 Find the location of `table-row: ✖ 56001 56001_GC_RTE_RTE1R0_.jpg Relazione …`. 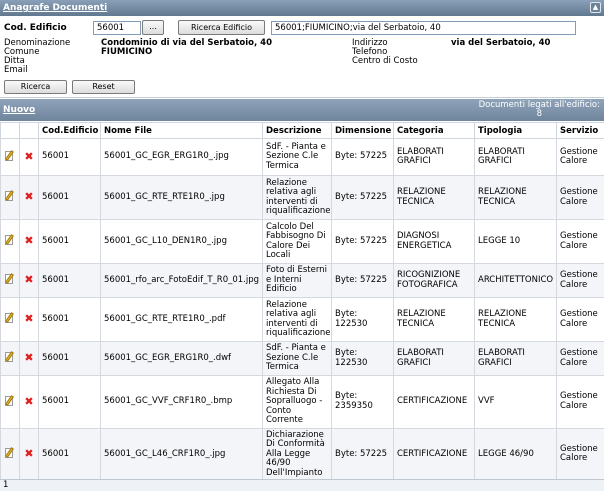

table-row: ✖ 56001 56001_GC_RTE_RTE1R0_.jpg Relazione … is located at coordinates (302, 197).